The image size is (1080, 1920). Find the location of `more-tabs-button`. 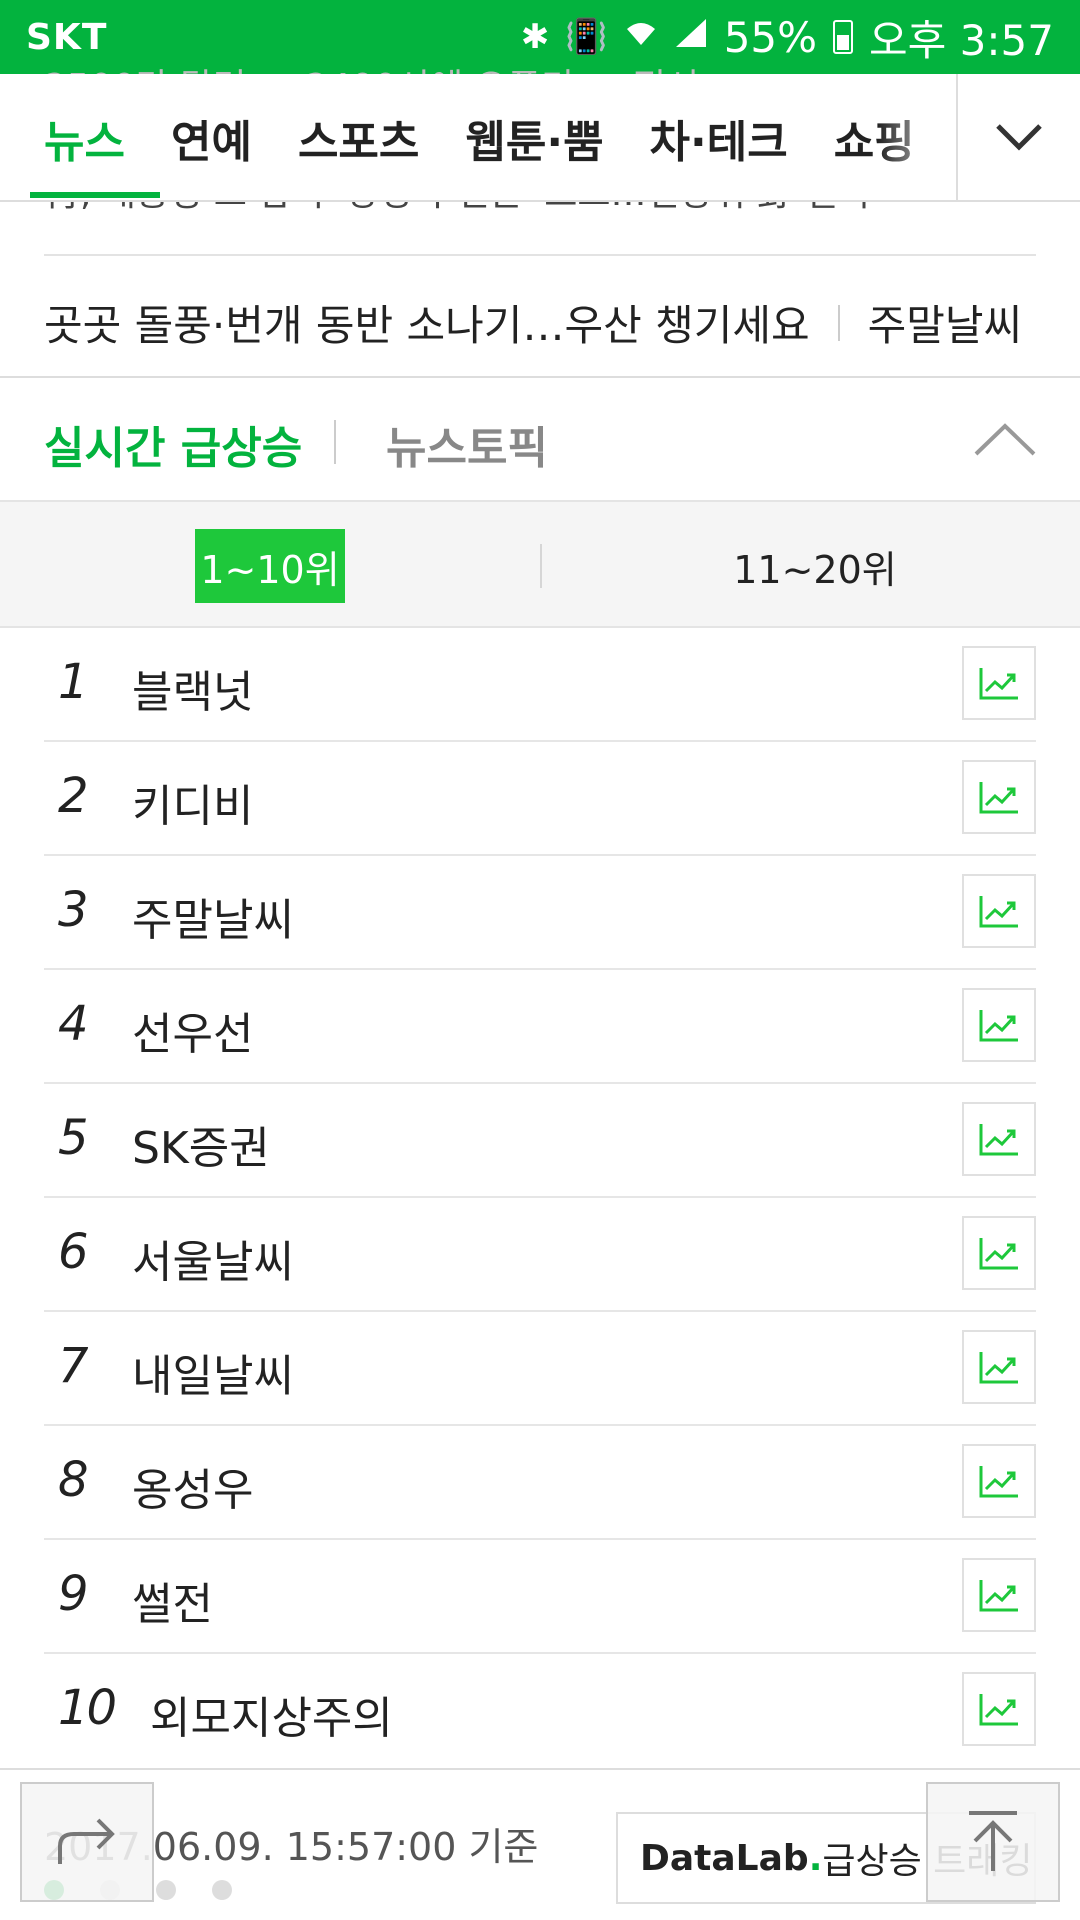

more-tabs-button is located at coordinates (1018, 137).